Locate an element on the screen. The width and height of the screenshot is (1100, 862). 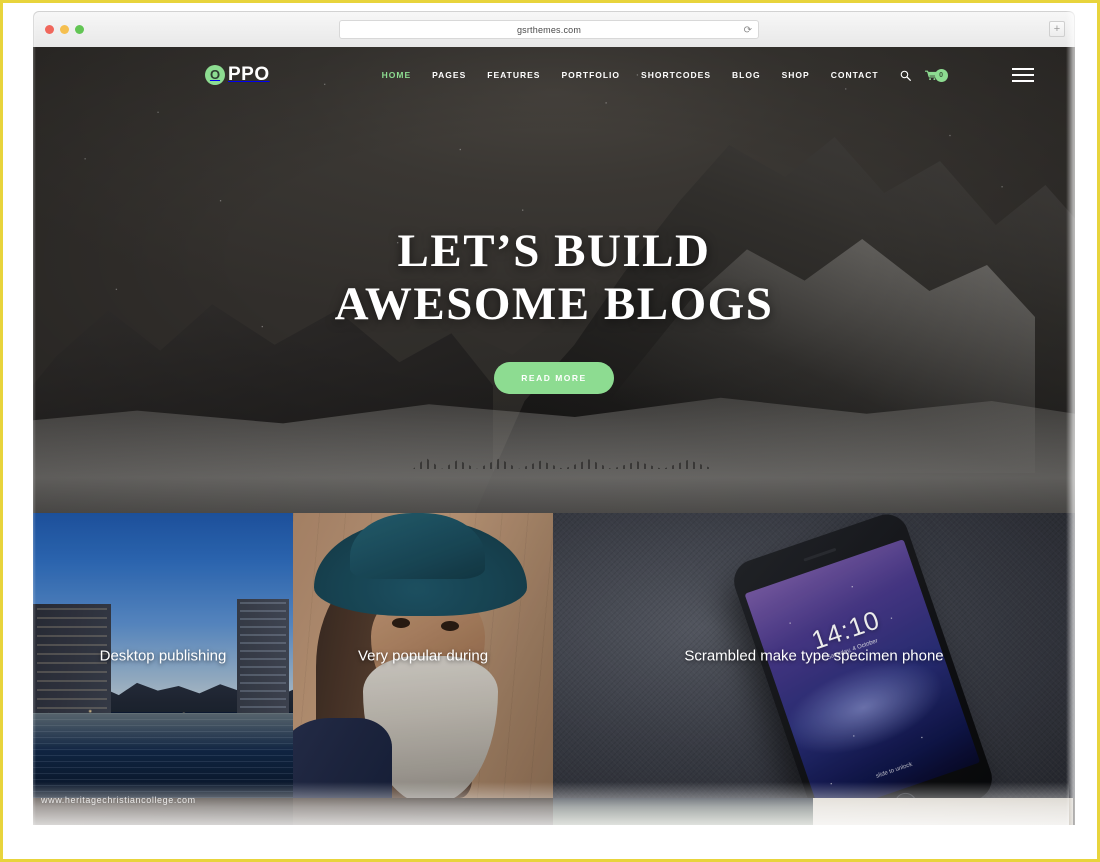
zoom-window-button is located at coordinates (79, 29).